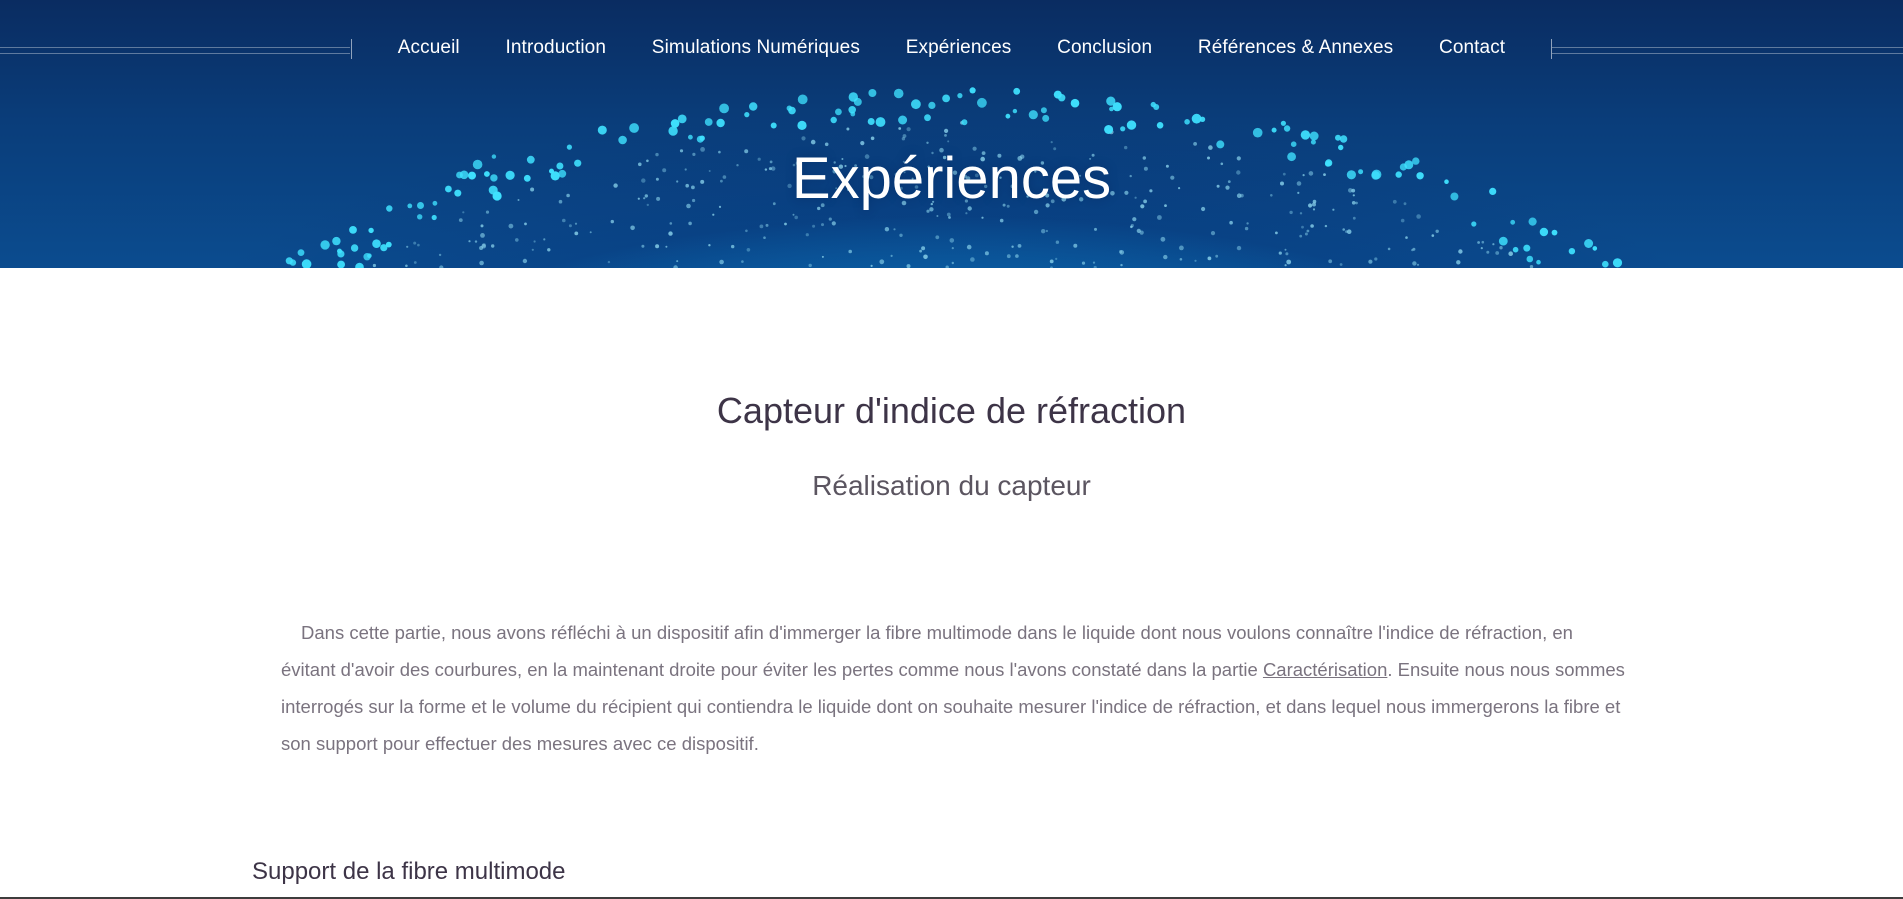 The image size is (1903, 899). Describe the element at coordinates (959, 48) in the screenshot. I see `nav-link-experiences: Expériences` at that location.